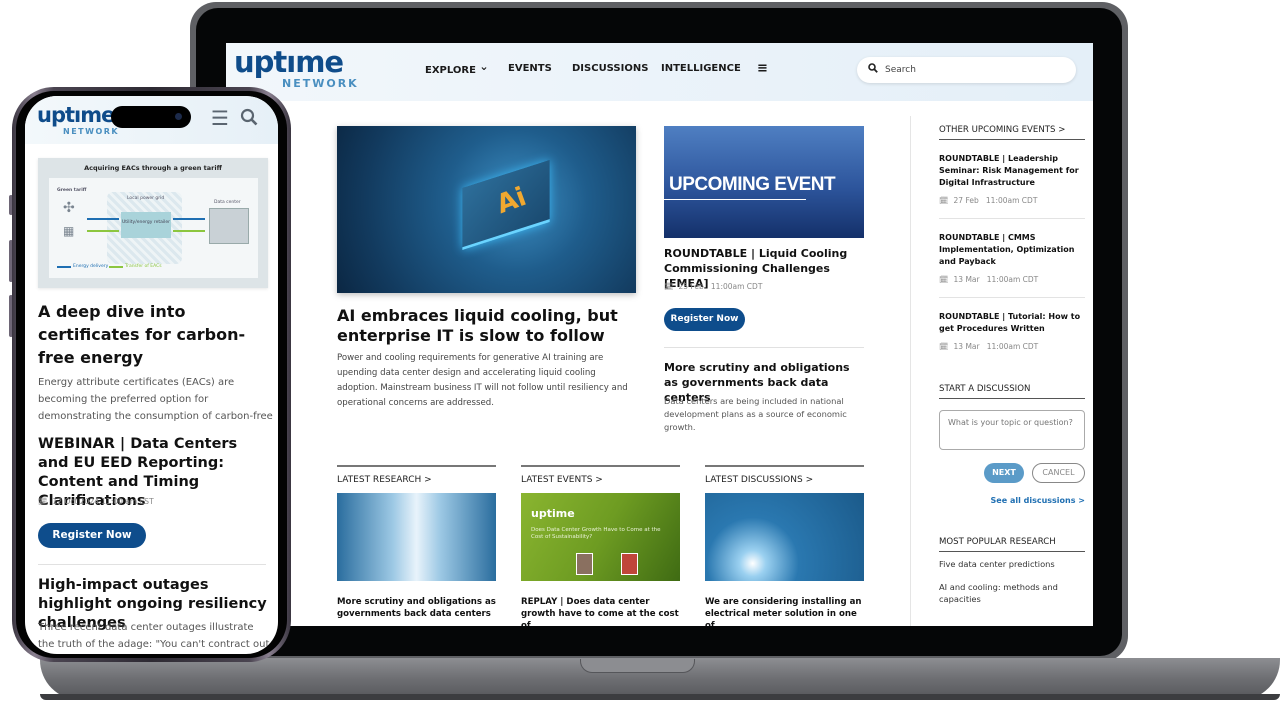 The height and width of the screenshot is (705, 1280). What do you see at coordinates (450, 70) in the screenshot?
I see `nav-explore-label: EXPLORE` at bounding box center [450, 70].